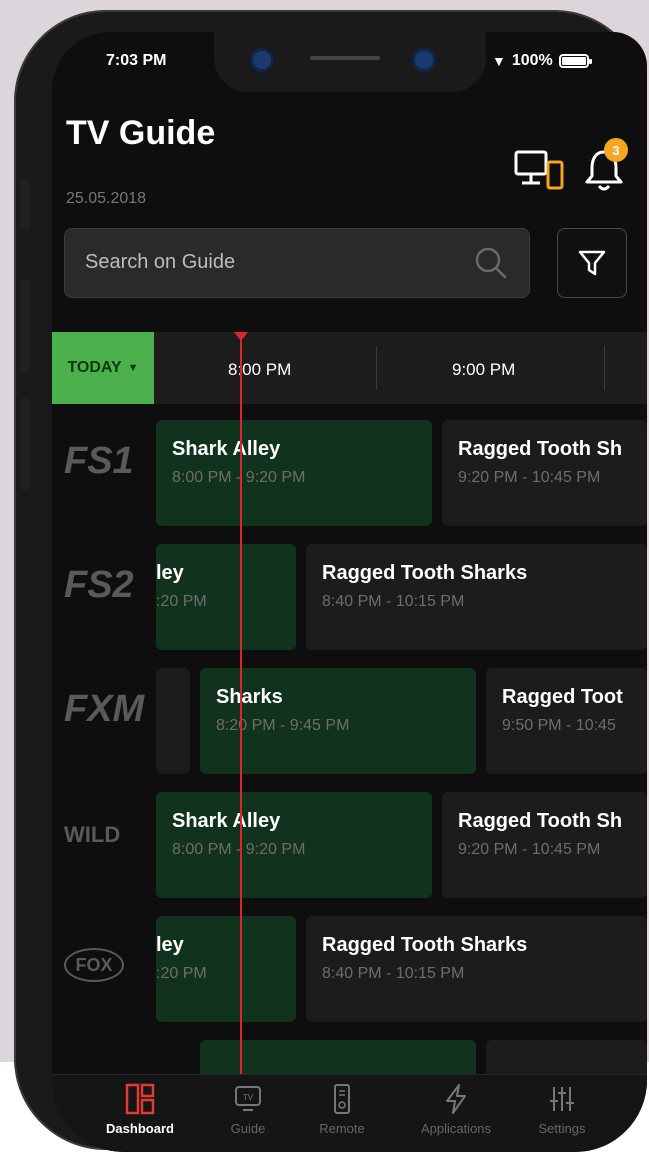 The image size is (649, 1155). Describe the element at coordinates (499, 61) in the screenshot. I see `wifi-icon: ▼` at that location.